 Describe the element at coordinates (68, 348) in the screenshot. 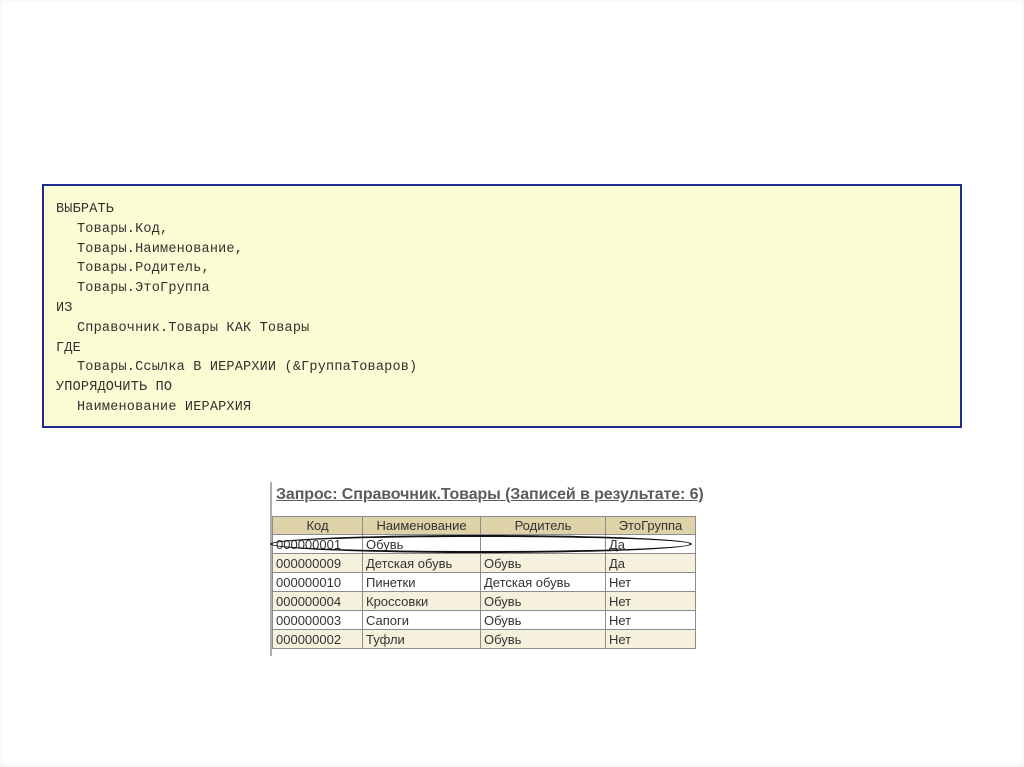

I see `query-line: ГДЕ` at that location.